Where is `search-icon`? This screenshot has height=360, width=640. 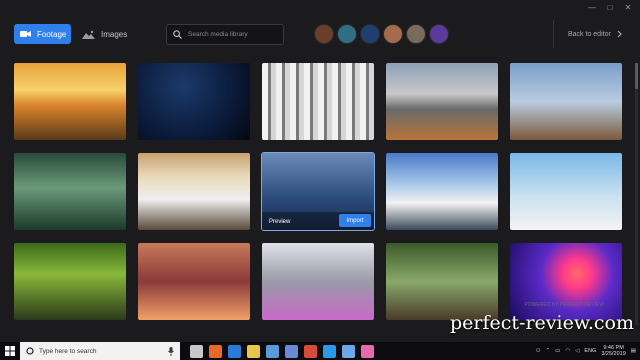
search-icon is located at coordinates (177, 34).